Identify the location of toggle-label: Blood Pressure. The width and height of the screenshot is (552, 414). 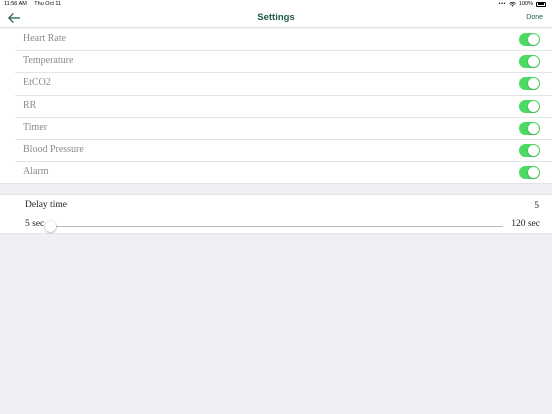
(53, 149).